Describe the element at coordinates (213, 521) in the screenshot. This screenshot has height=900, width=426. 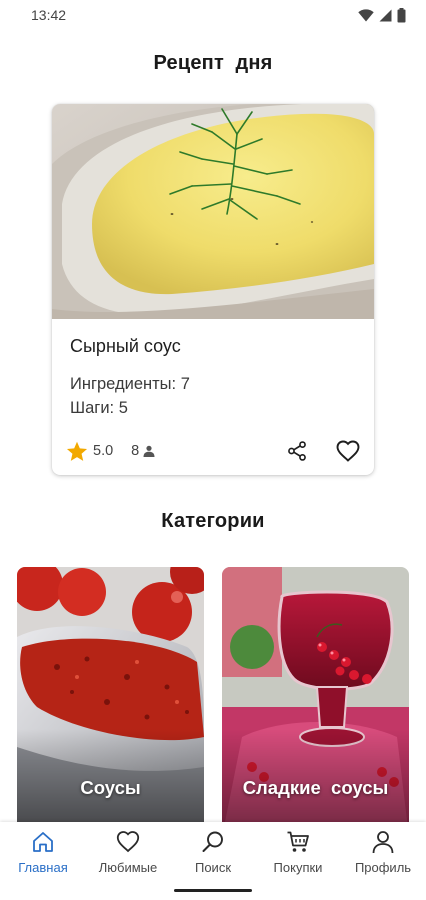
I see `categories-title: Категории` at that location.